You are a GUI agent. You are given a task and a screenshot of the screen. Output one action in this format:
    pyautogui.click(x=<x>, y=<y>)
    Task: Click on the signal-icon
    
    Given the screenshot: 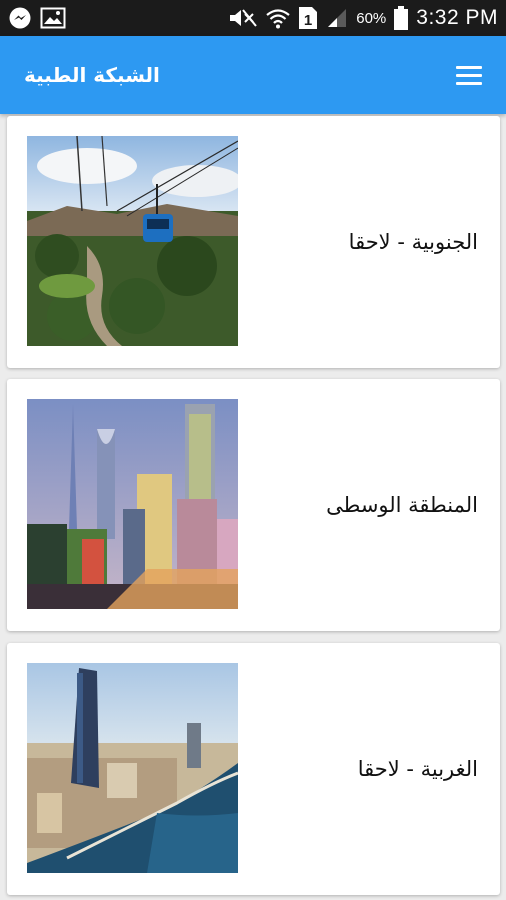 What is the action you would take?
    pyautogui.click(x=337, y=18)
    